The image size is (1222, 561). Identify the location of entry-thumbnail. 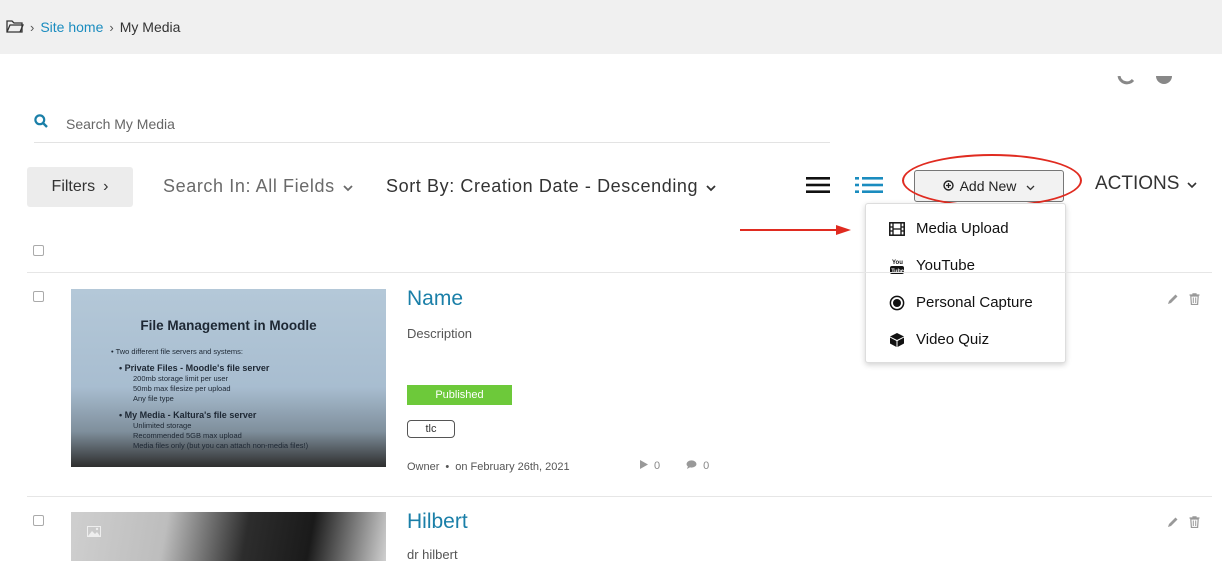
(228, 536).